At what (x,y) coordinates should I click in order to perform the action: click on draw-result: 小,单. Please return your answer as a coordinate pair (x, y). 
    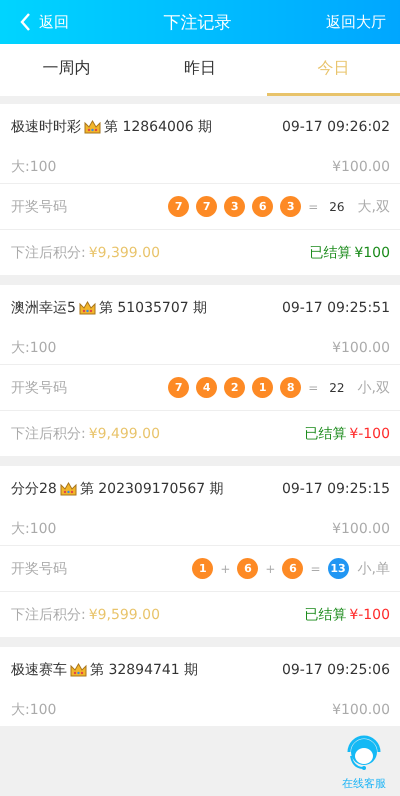
    Looking at the image, I should click on (374, 569).